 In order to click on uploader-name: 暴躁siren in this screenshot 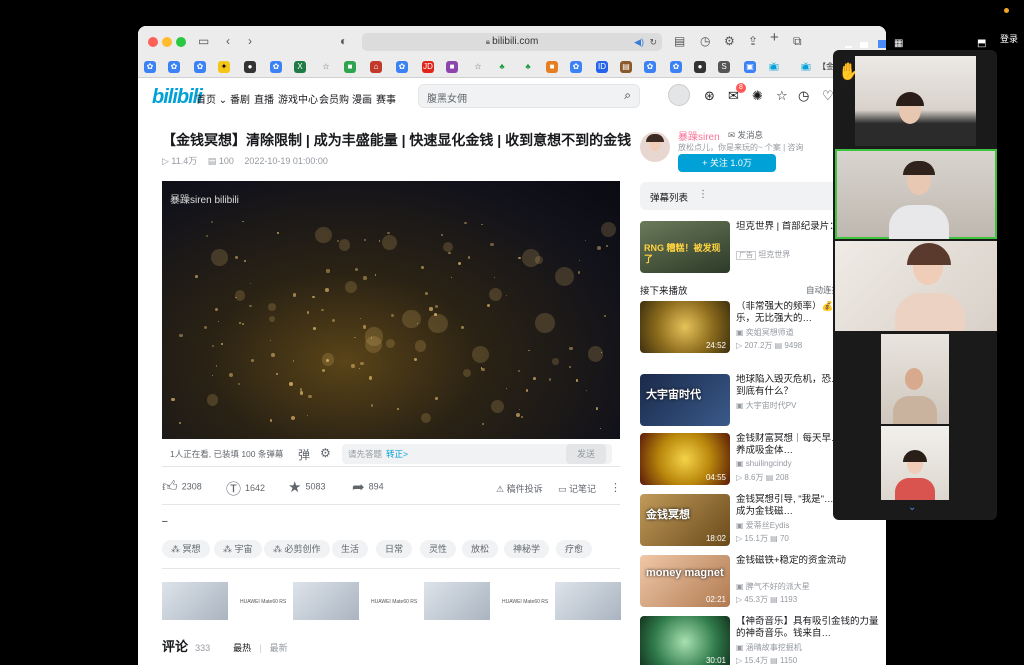, I will do `click(699, 135)`.